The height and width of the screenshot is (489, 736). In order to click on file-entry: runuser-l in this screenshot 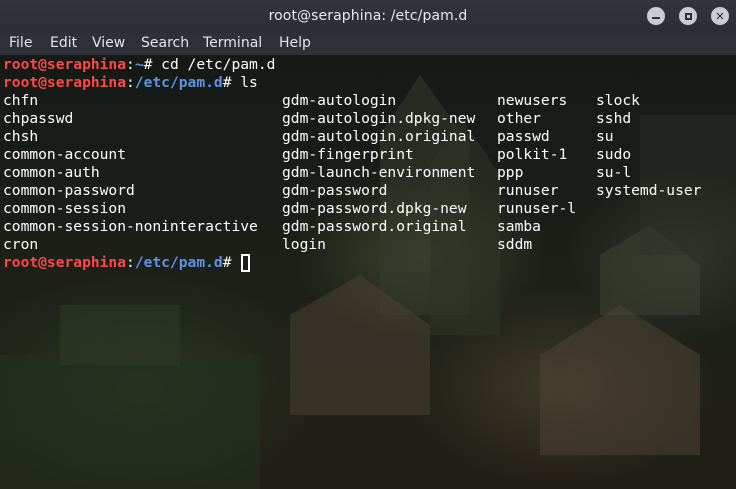, I will do `click(537, 208)`.